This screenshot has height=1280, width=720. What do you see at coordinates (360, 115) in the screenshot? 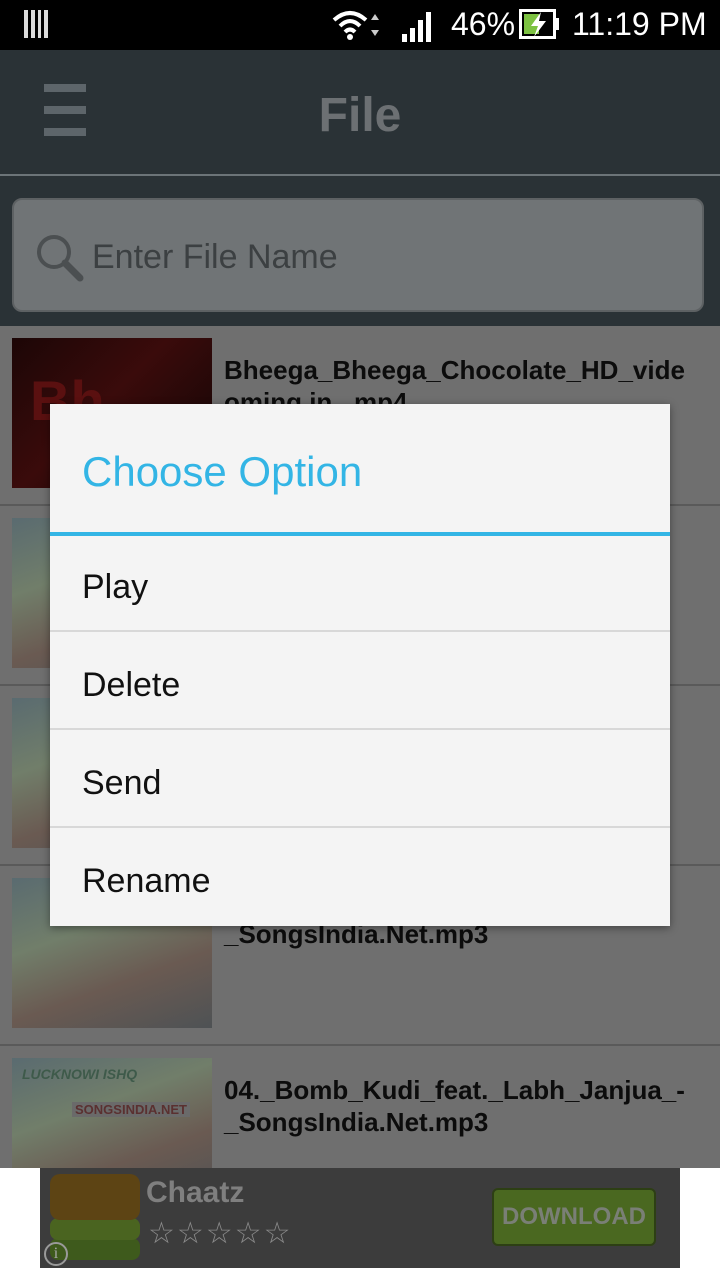
I see `page-title: File` at bounding box center [360, 115].